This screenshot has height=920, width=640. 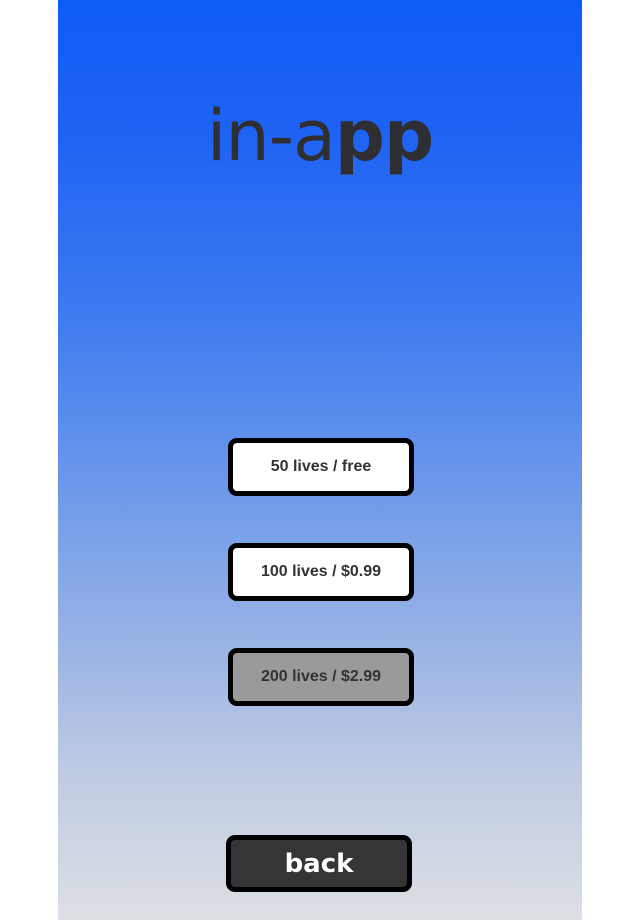 I want to click on offer-label: 50 lives / free, so click(x=321, y=466).